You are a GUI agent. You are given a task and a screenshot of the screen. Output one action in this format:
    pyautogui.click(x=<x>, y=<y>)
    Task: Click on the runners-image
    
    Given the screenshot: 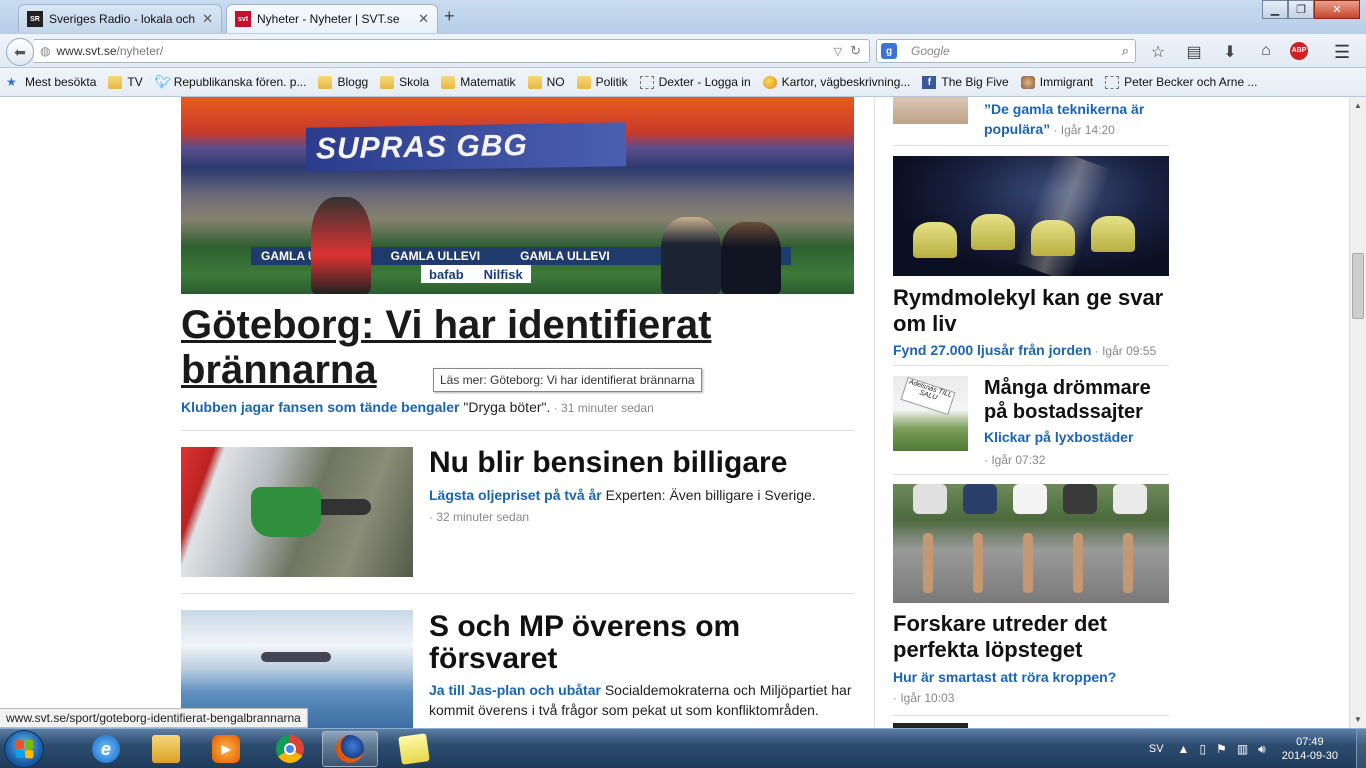 What is the action you would take?
    pyautogui.click(x=1031, y=543)
    